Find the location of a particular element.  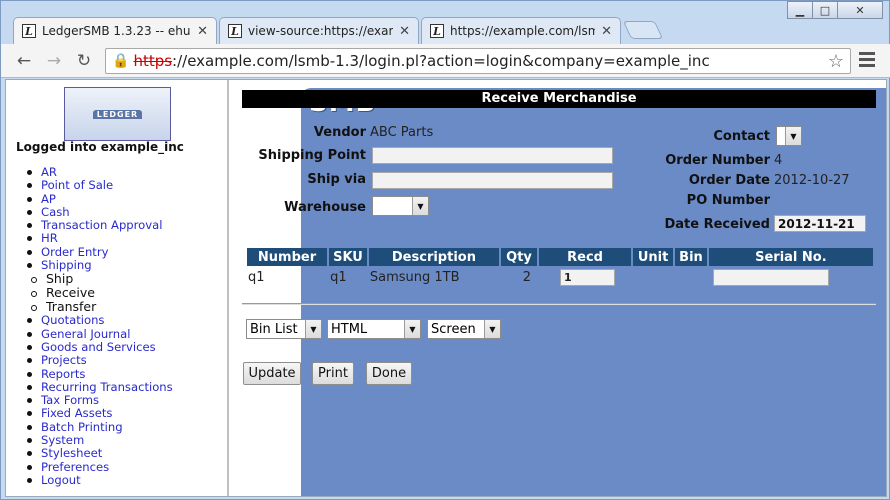

format-select: HTML ▼ is located at coordinates (374, 329).